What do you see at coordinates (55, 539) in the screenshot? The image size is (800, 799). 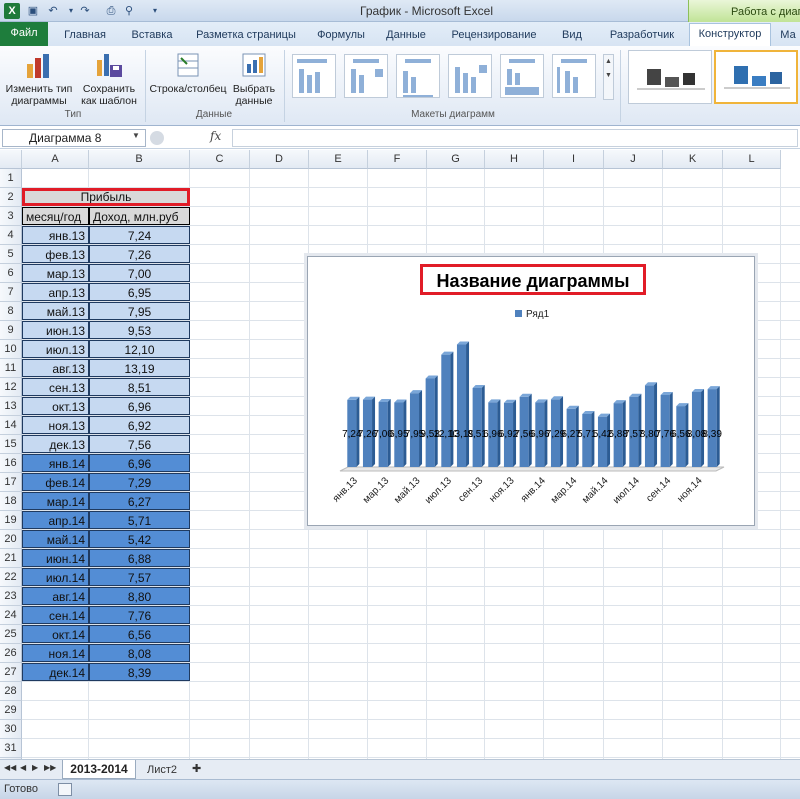 I see `month-cell: май.14` at bounding box center [55, 539].